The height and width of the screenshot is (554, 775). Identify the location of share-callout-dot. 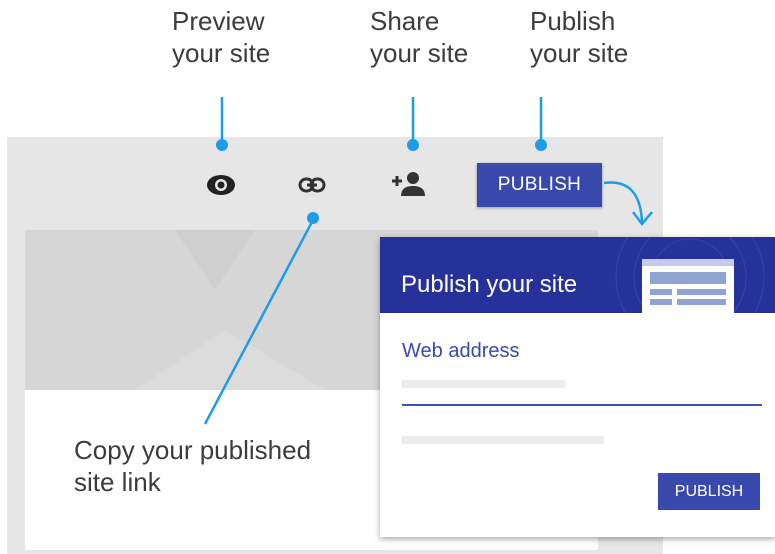
(413, 145).